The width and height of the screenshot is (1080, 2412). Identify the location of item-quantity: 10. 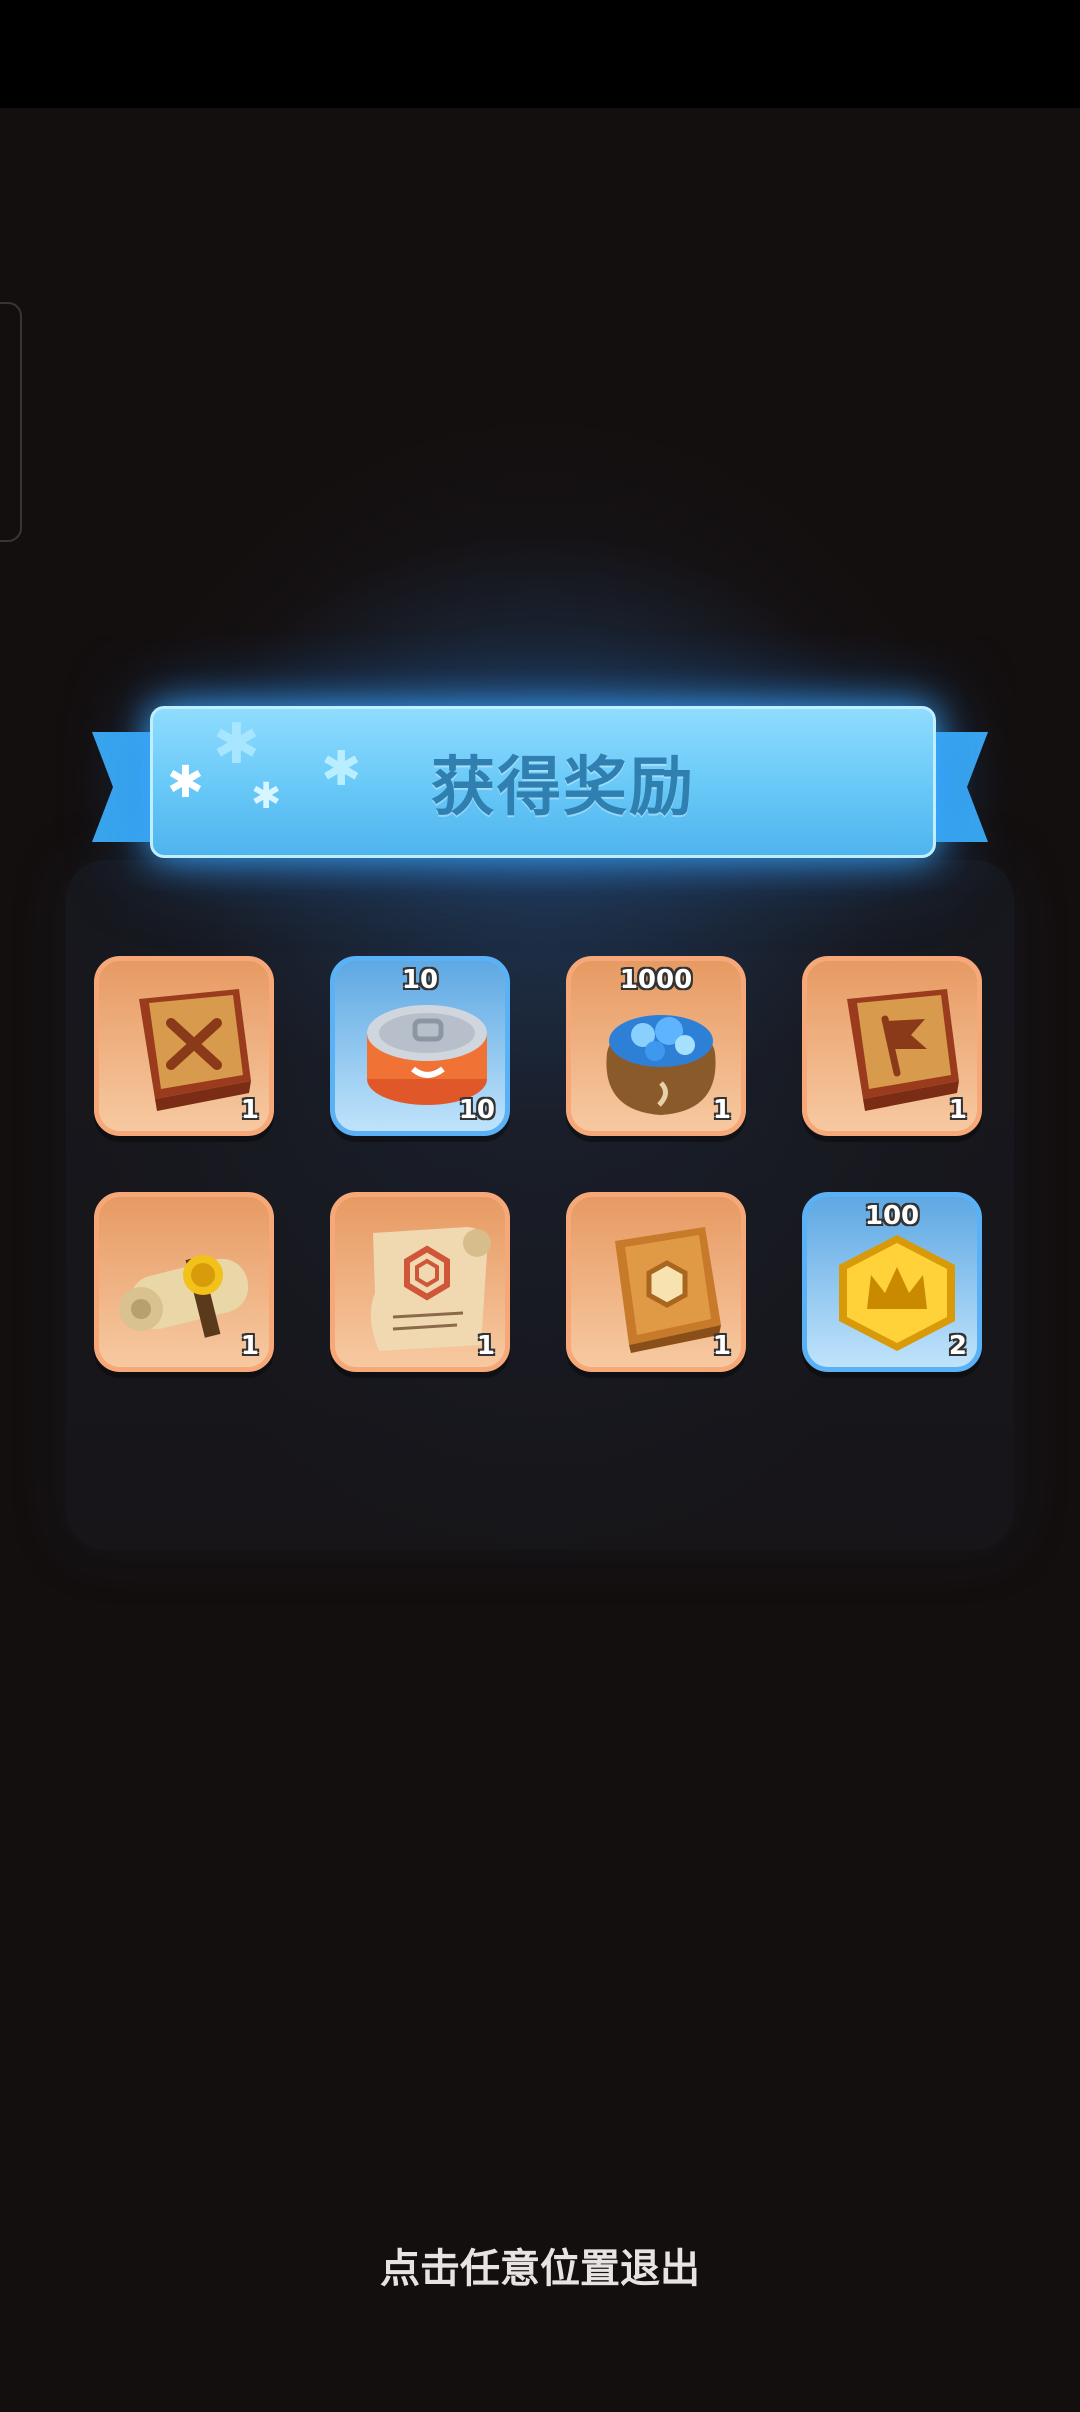
(476, 1110).